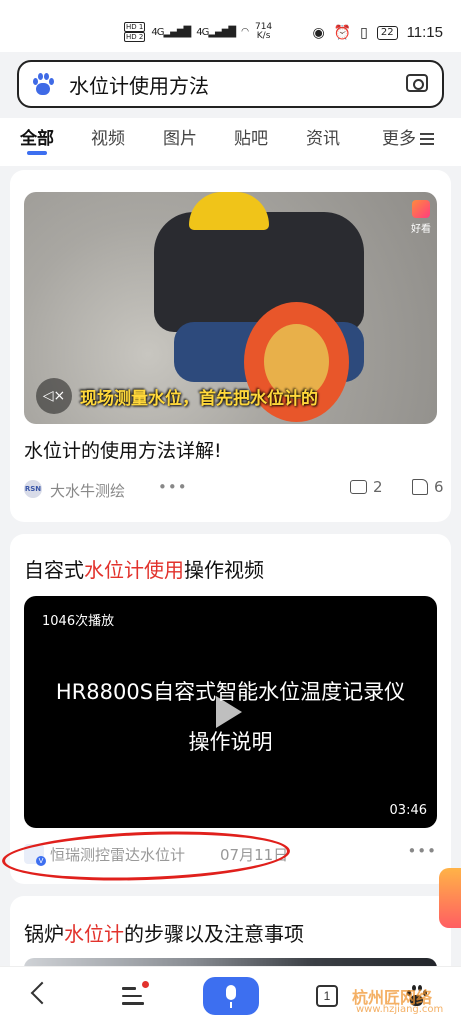 The height and width of the screenshot is (1024, 461). What do you see at coordinates (42, 993) in the screenshot?
I see `back-arrow-icon` at bounding box center [42, 993].